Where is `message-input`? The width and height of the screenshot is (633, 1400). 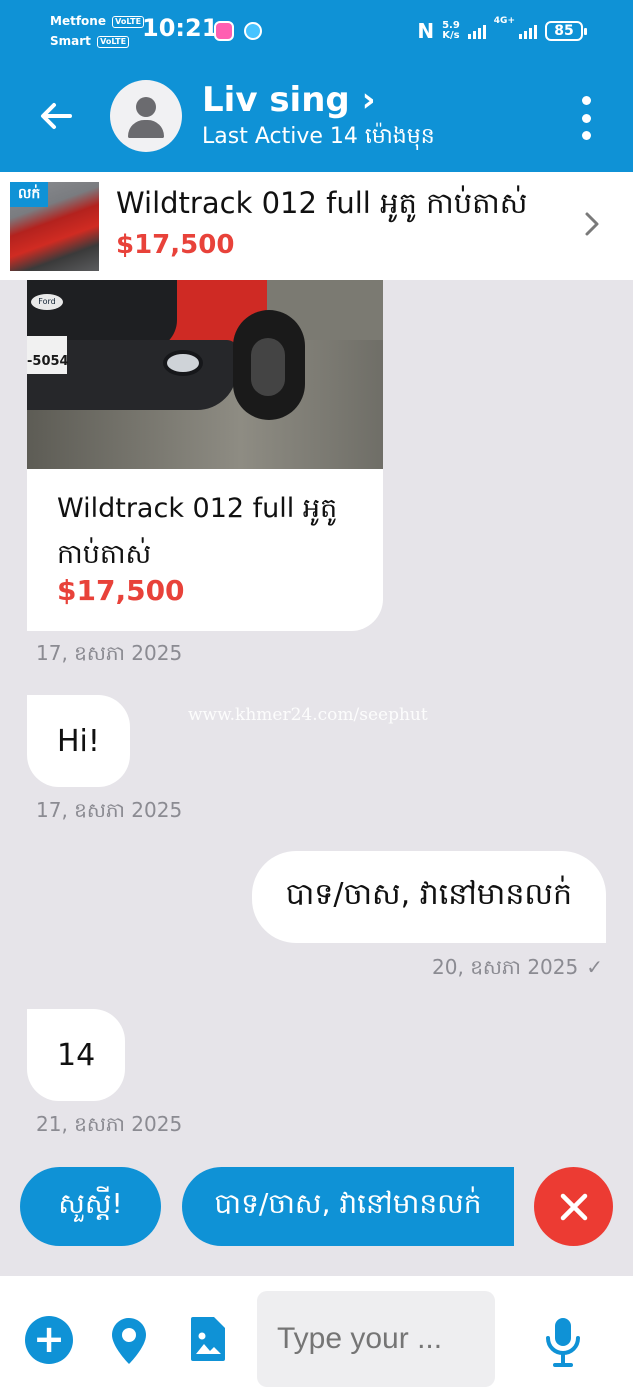 message-input is located at coordinates (376, 1339).